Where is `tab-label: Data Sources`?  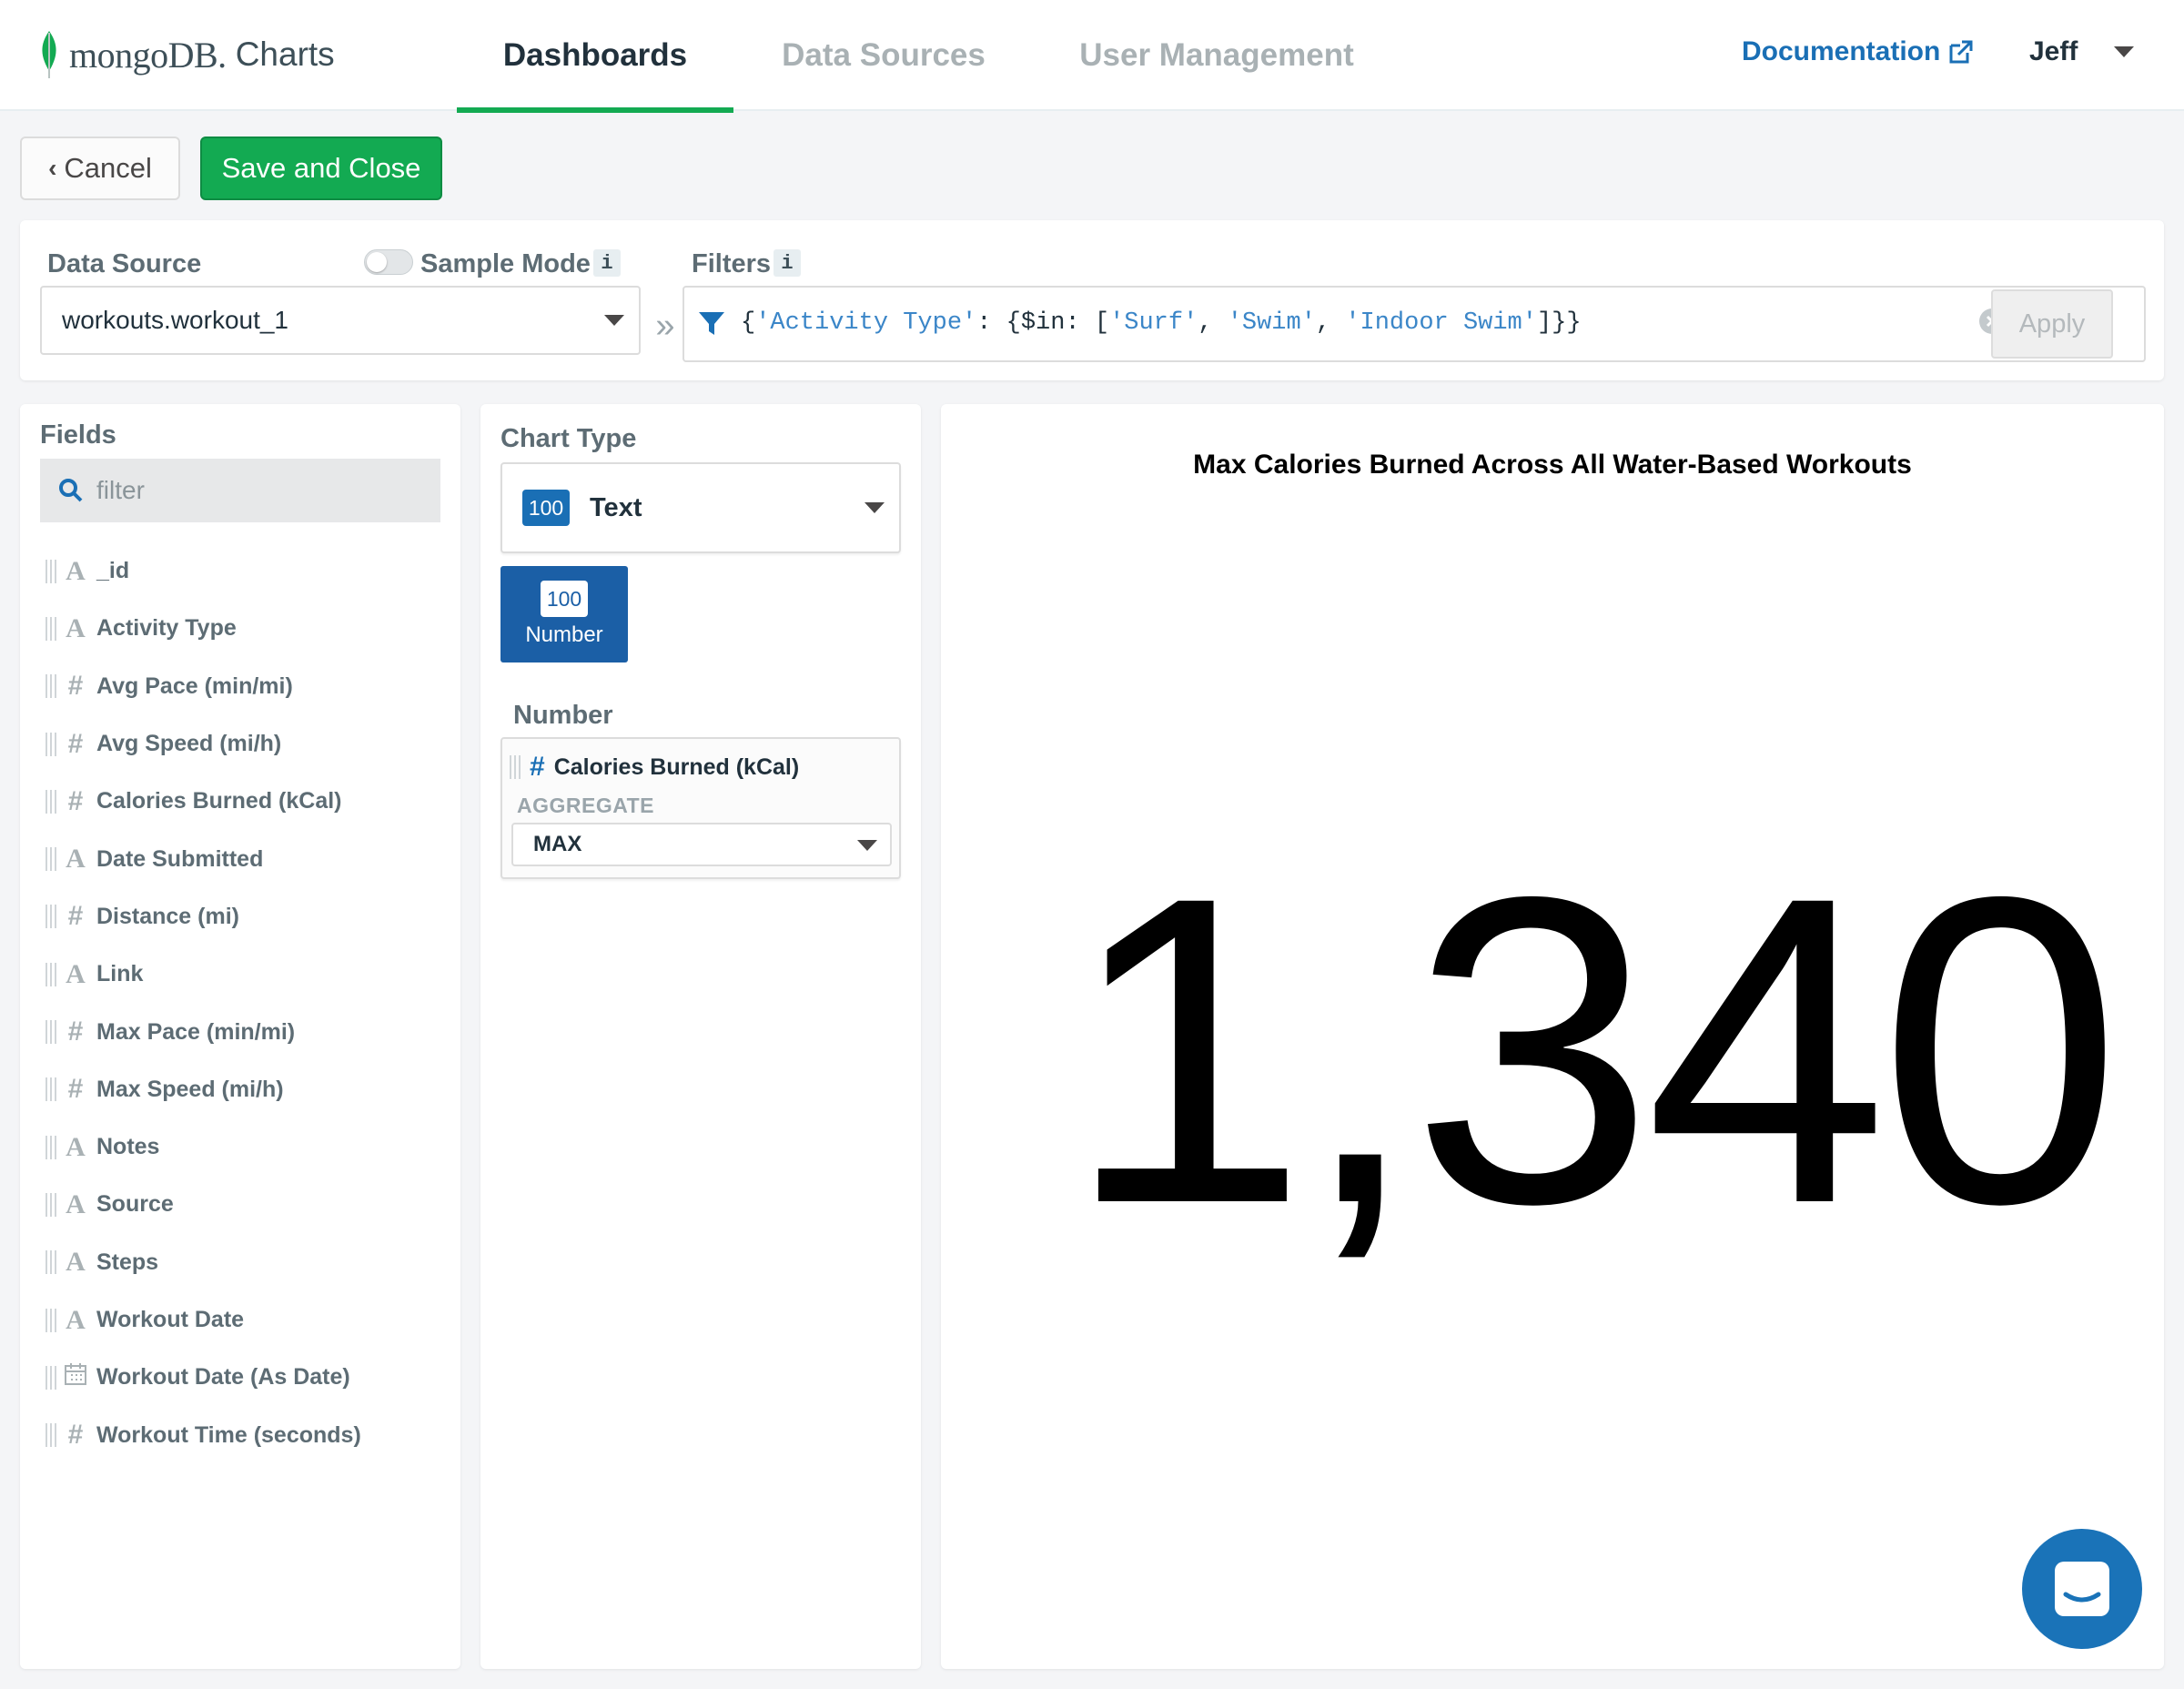
tab-label: Data Sources is located at coordinates (884, 55).